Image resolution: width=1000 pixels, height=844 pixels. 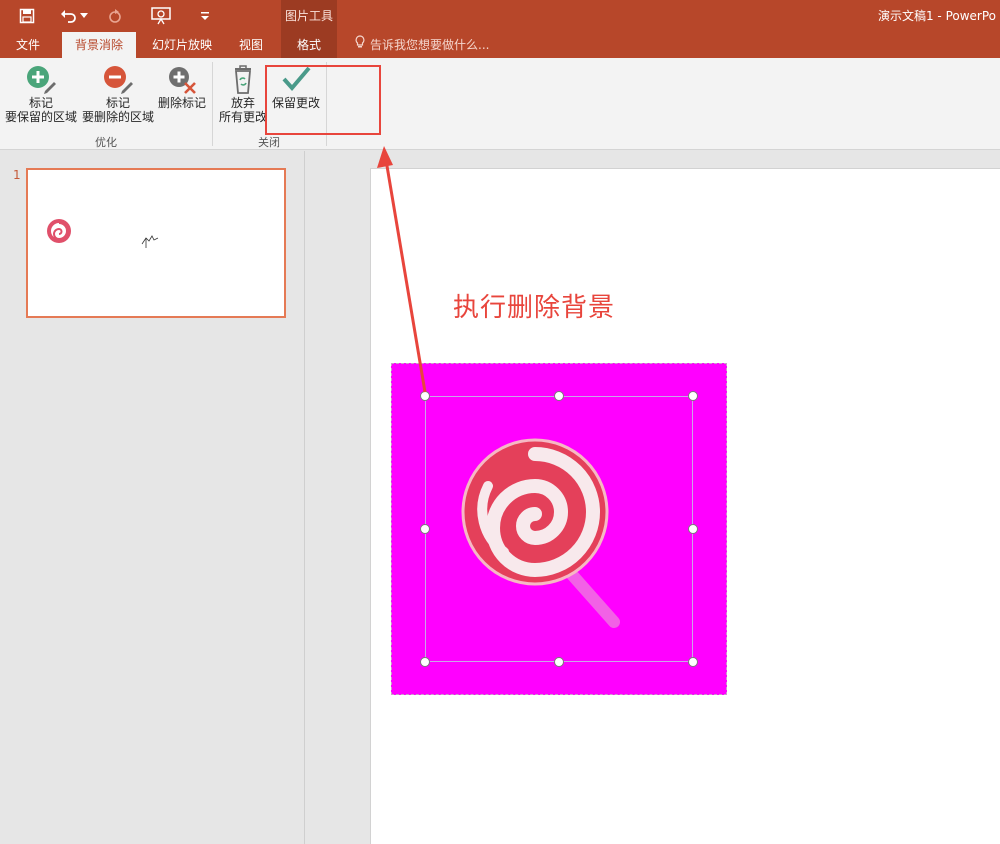 What do you see at coordinates (181, 103) in the screenshot?
I see `delete-mark-label: 删除标记` at bounding box center [181, 103].